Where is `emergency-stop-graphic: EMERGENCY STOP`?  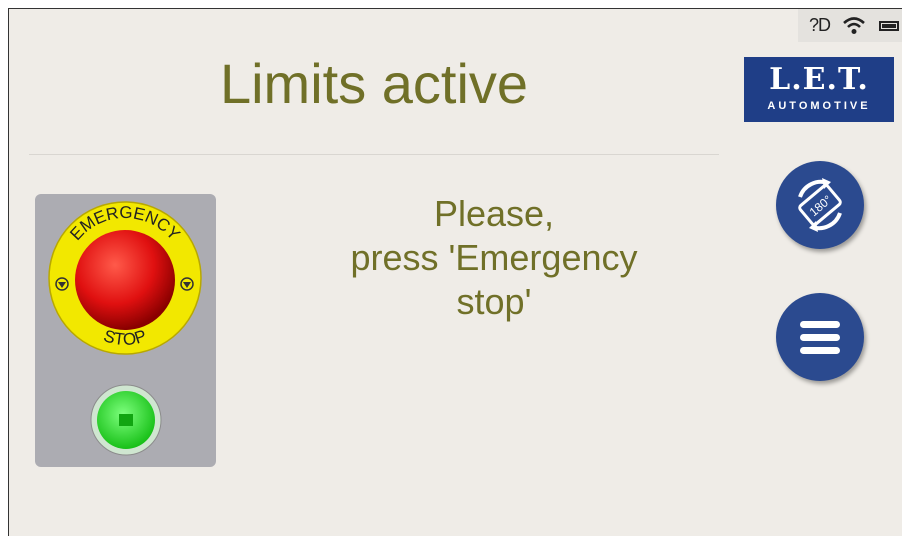
emergency-stop-graphic: EMERGENCY STOP is located at coordinates (125, 330).